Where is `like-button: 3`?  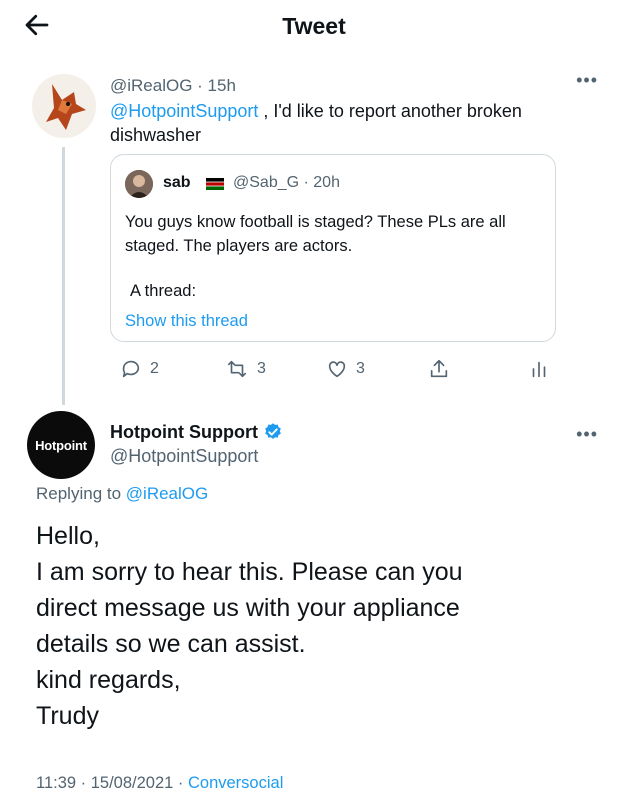 like-button: 3 is located at coordinates (345, 369).